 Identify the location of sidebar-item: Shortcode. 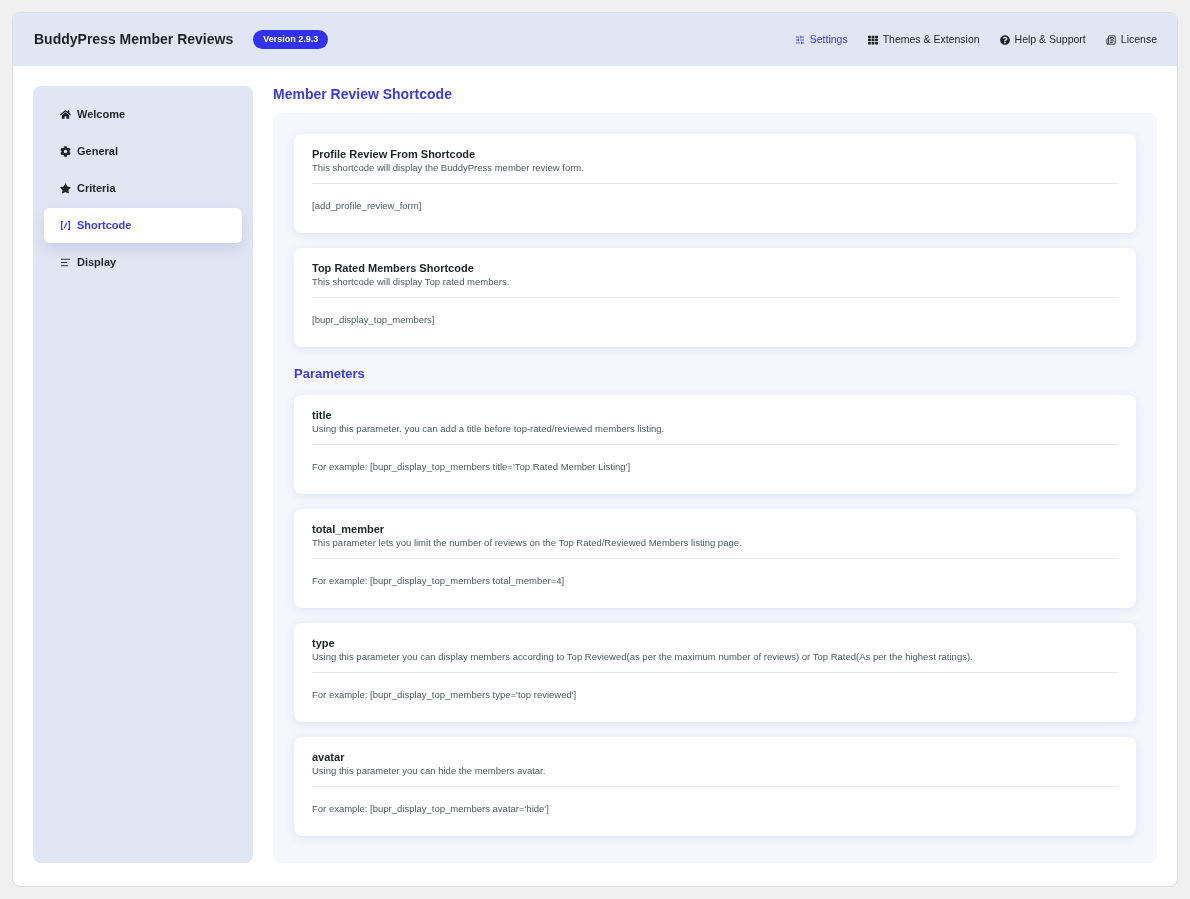
(143, 225).